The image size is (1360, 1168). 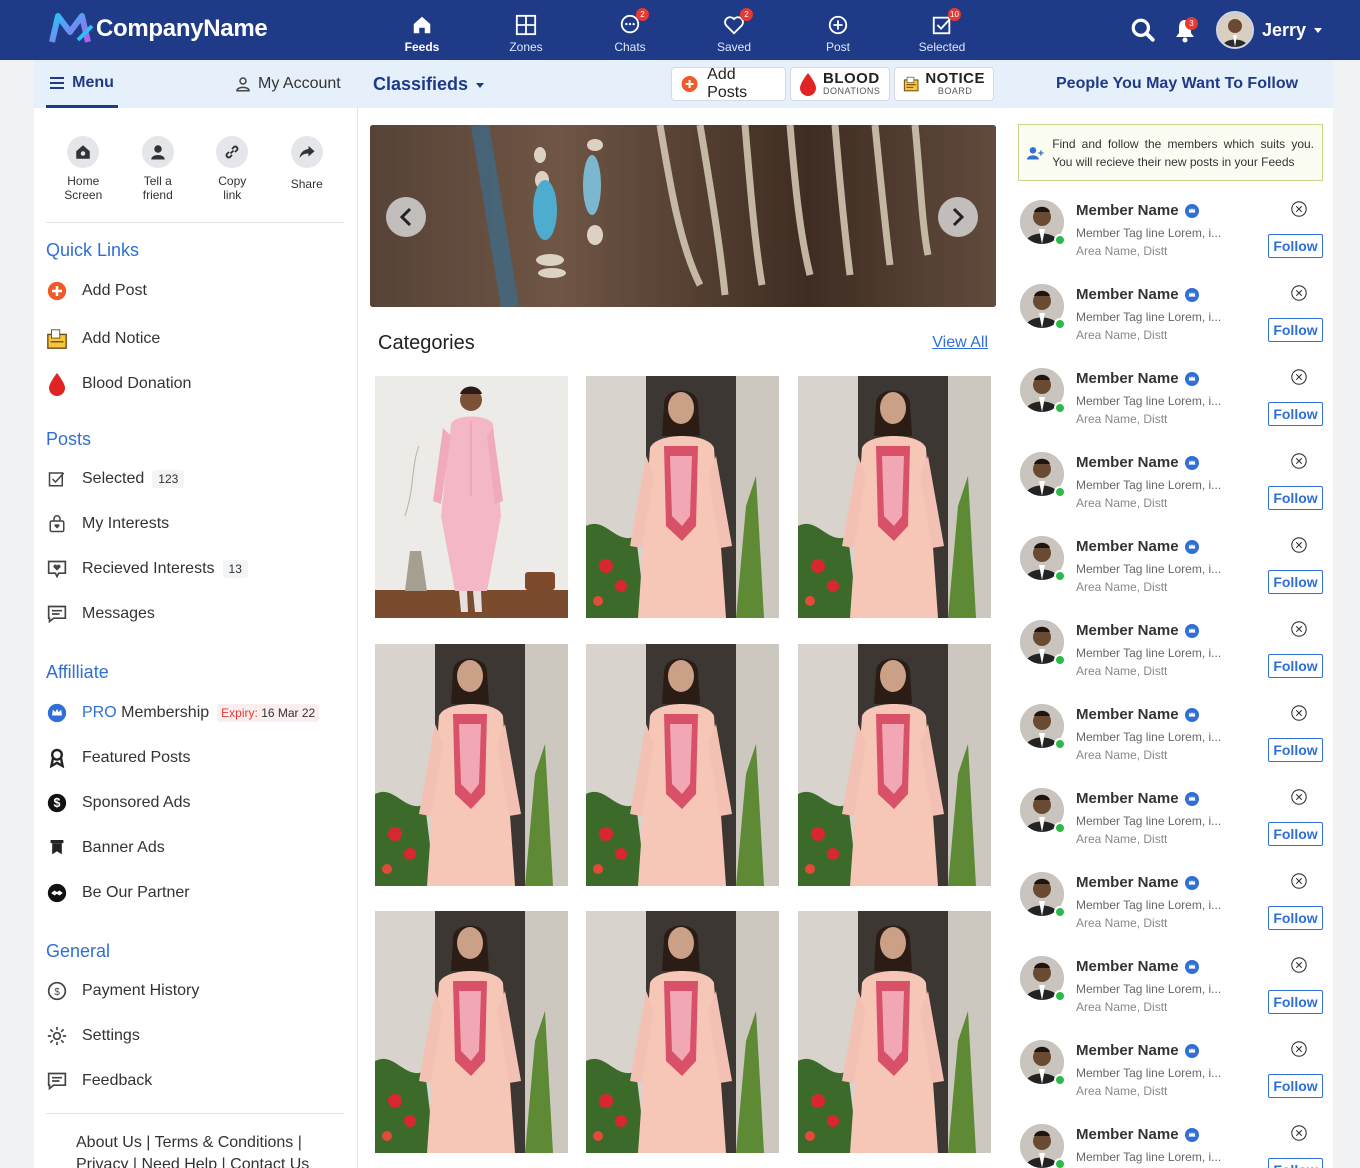 What do you see at coordinates (103, 339) in the screenshot?
I see `sidebar-item-add-notice: Add Notice` at bounding box center [103, 339].